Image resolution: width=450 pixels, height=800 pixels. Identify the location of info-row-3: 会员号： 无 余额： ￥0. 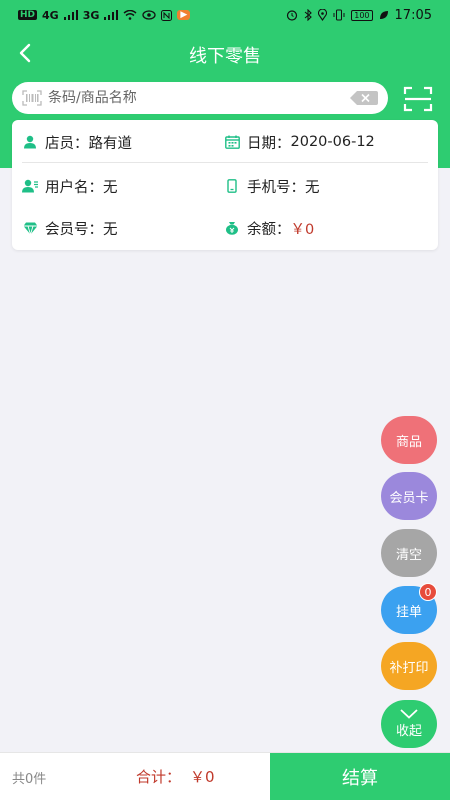
(225, 228).